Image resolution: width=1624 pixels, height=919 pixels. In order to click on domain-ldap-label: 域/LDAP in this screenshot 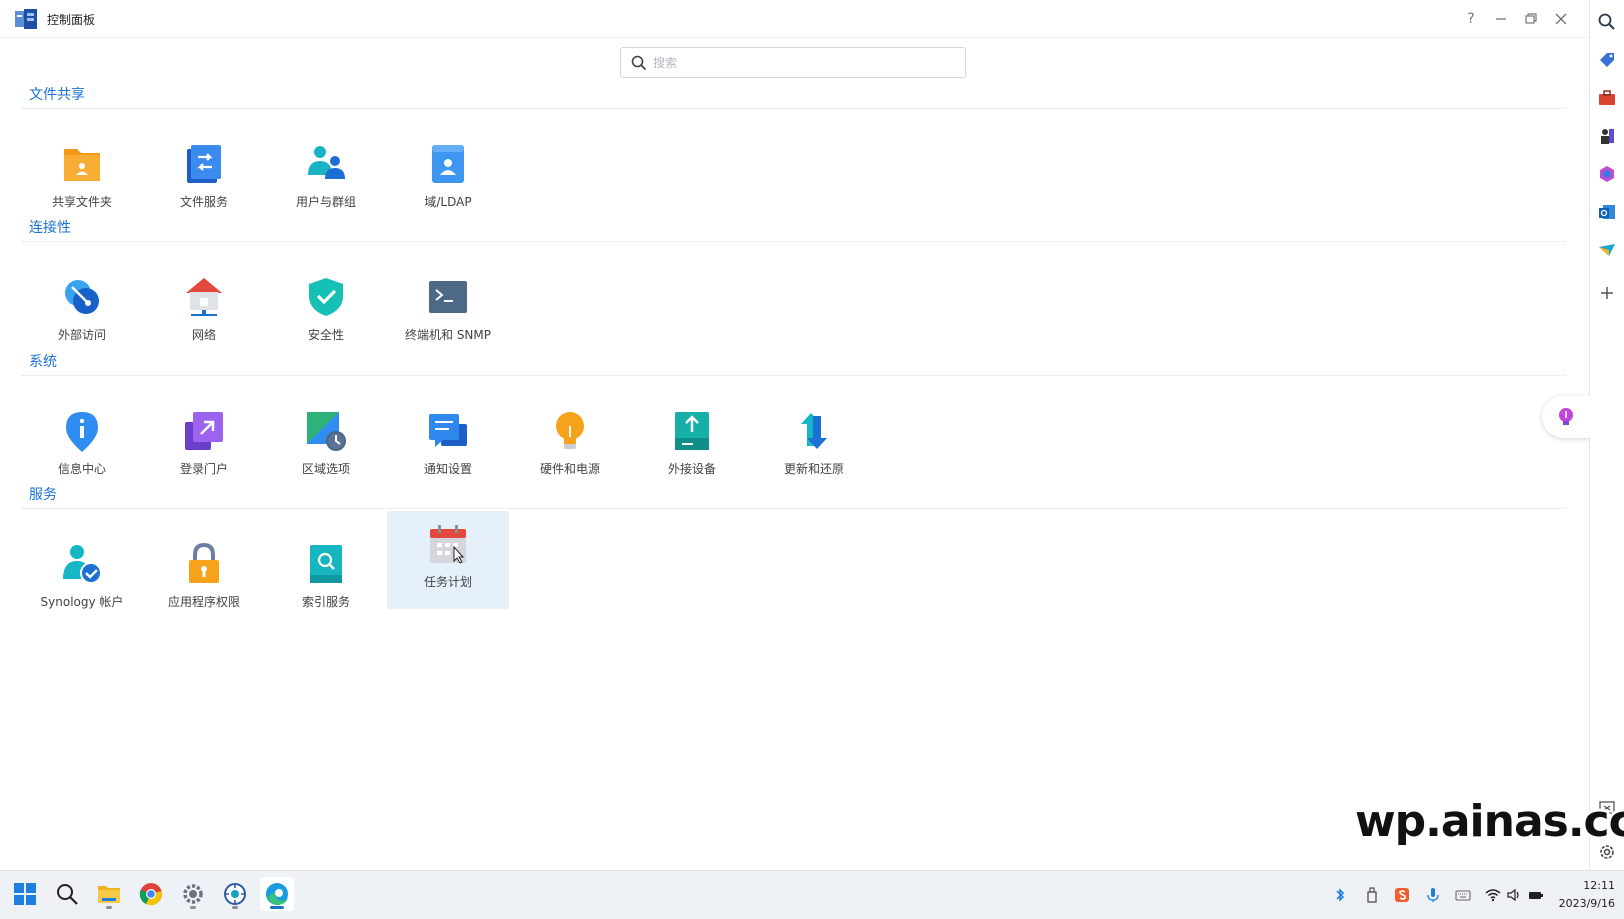, I will do `click(448, 202)`.